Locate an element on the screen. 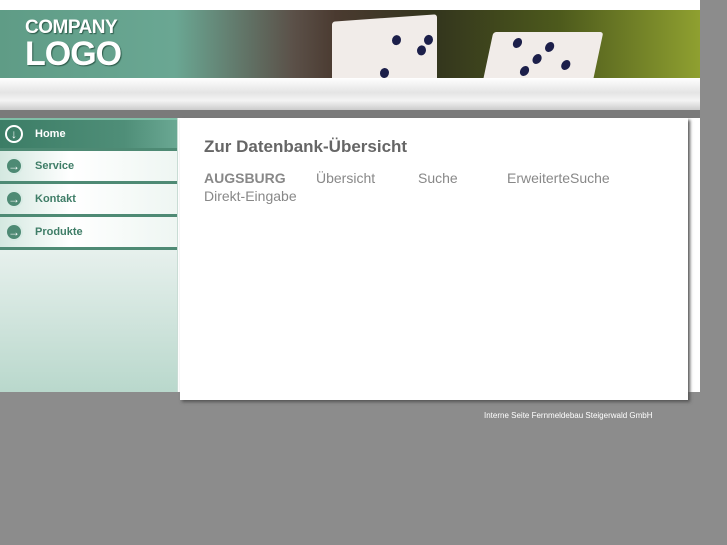 The image size is (727, 545). logo-line2: LOGO is located at coordinates (73, 54).